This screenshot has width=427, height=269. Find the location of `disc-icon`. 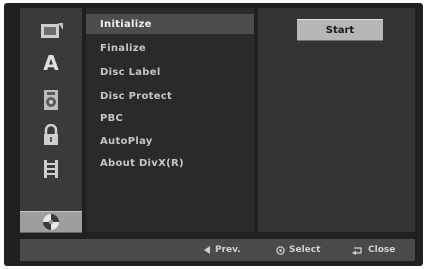

disc-icon is located at coordinates (51, 222).